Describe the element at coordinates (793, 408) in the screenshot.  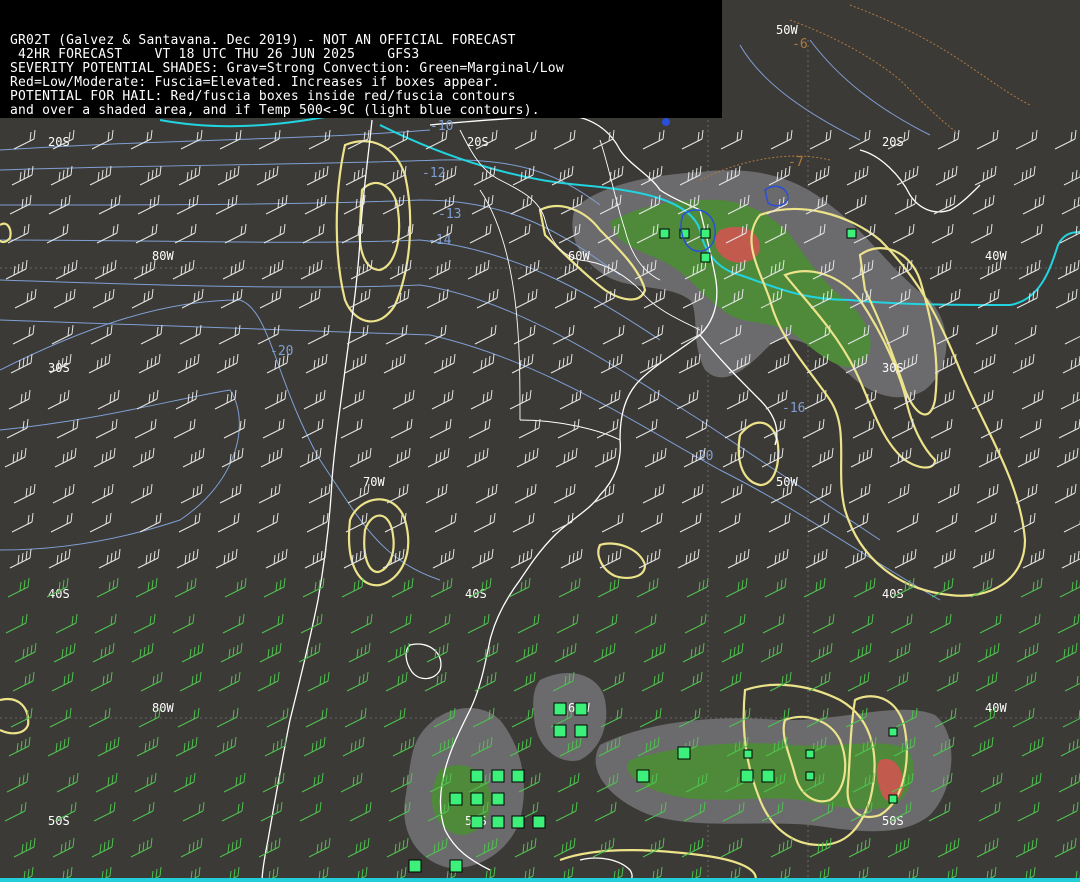
I see `temp-label-m16: -16` at that location.